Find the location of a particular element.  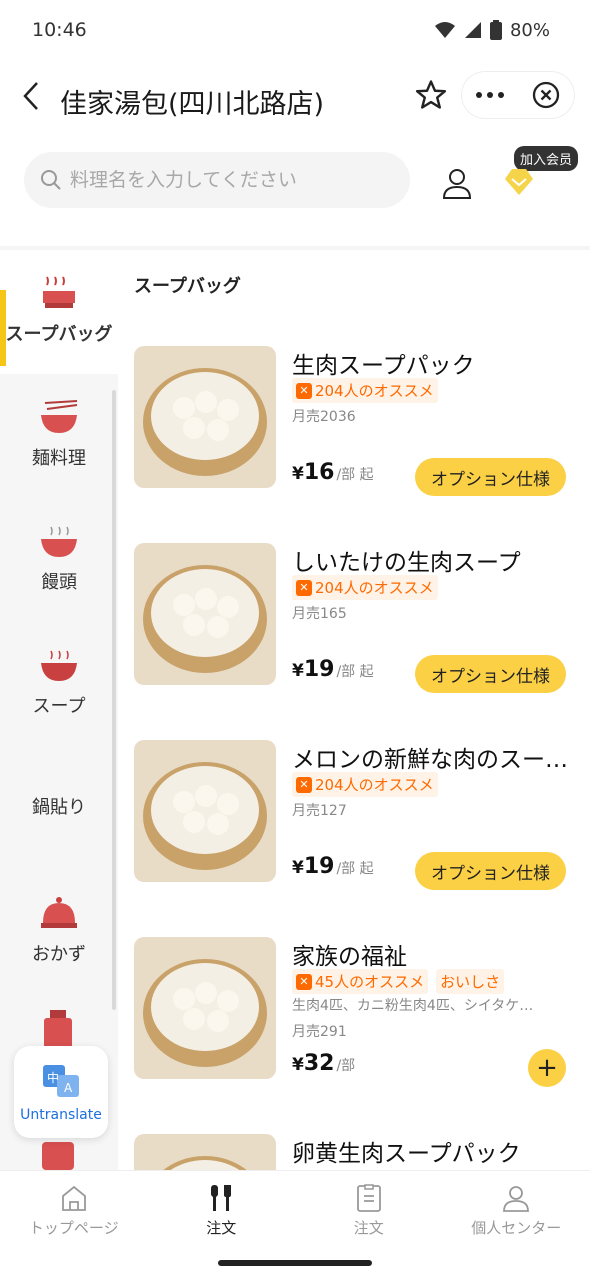

sidebar-item-label: 鍋貼り is located at coordinates (59, 807).